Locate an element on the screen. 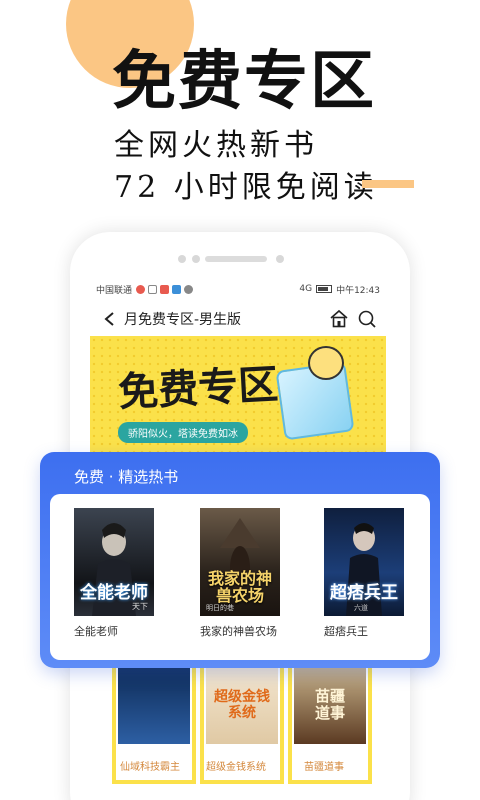  nav-bar: 月免费专区-男生版 is located at coordinates (238, 319).